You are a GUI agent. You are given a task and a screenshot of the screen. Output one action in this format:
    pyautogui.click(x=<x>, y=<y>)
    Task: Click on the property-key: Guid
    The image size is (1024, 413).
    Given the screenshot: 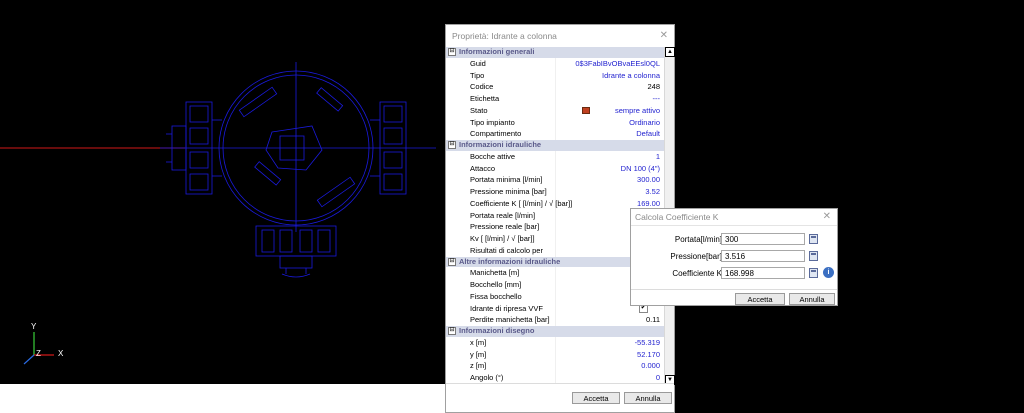 What is the action you would take?
    pyautogui.click(x=501, y=63)
    